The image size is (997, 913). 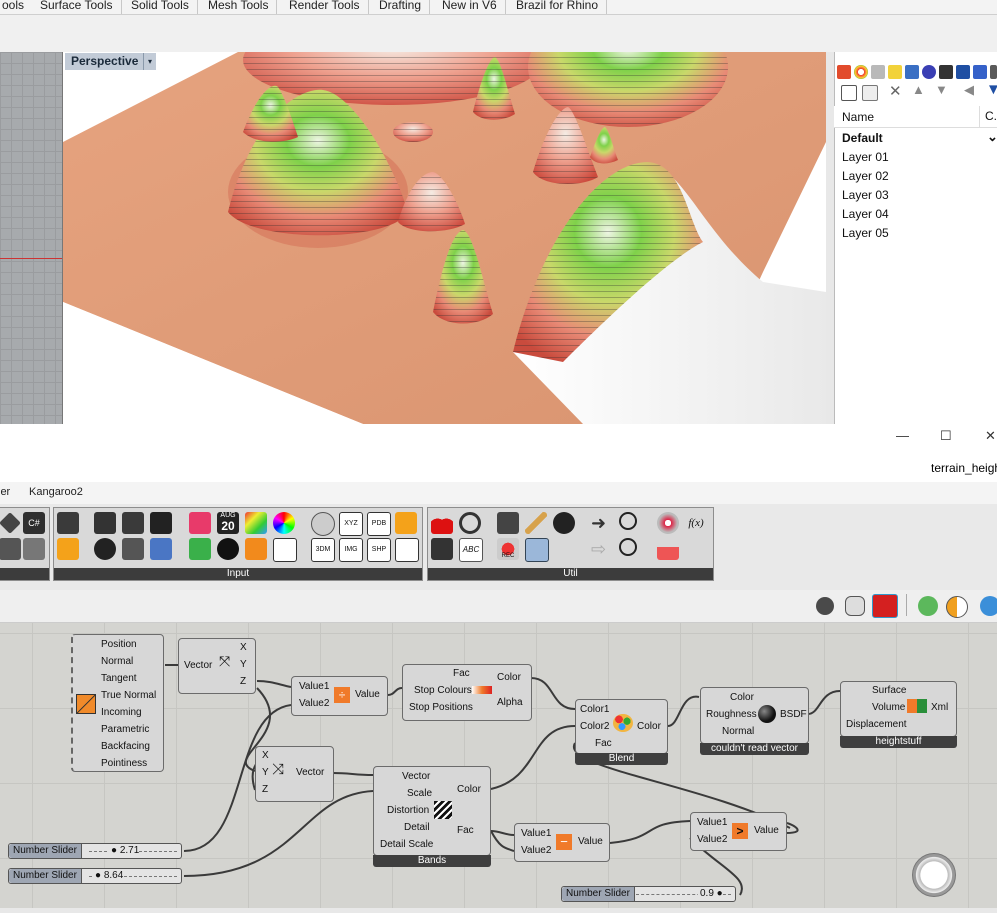 I want to click on divide-component: Value1 Value2 ÷ Value, so click(x=339, y=696).